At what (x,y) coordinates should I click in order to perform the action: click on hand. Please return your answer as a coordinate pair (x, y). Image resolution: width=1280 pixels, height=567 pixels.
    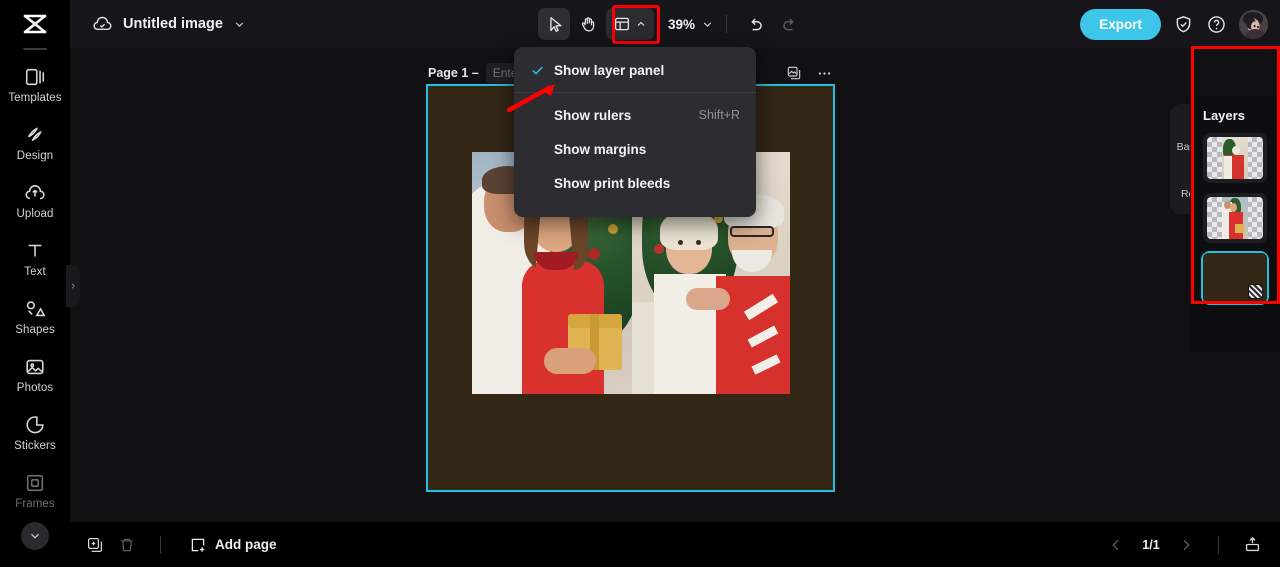
    Looking at the image, I should click on (570, 361).